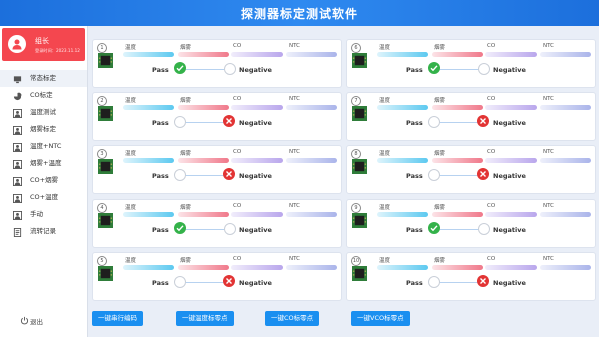 The image size is (599, 337). What do you see at coordinates (217, 116) in the screenshot?
I see `device-card-2: 2 温度 烟雾 CO NTC Pass Negative` at bounding box center [217, 116].